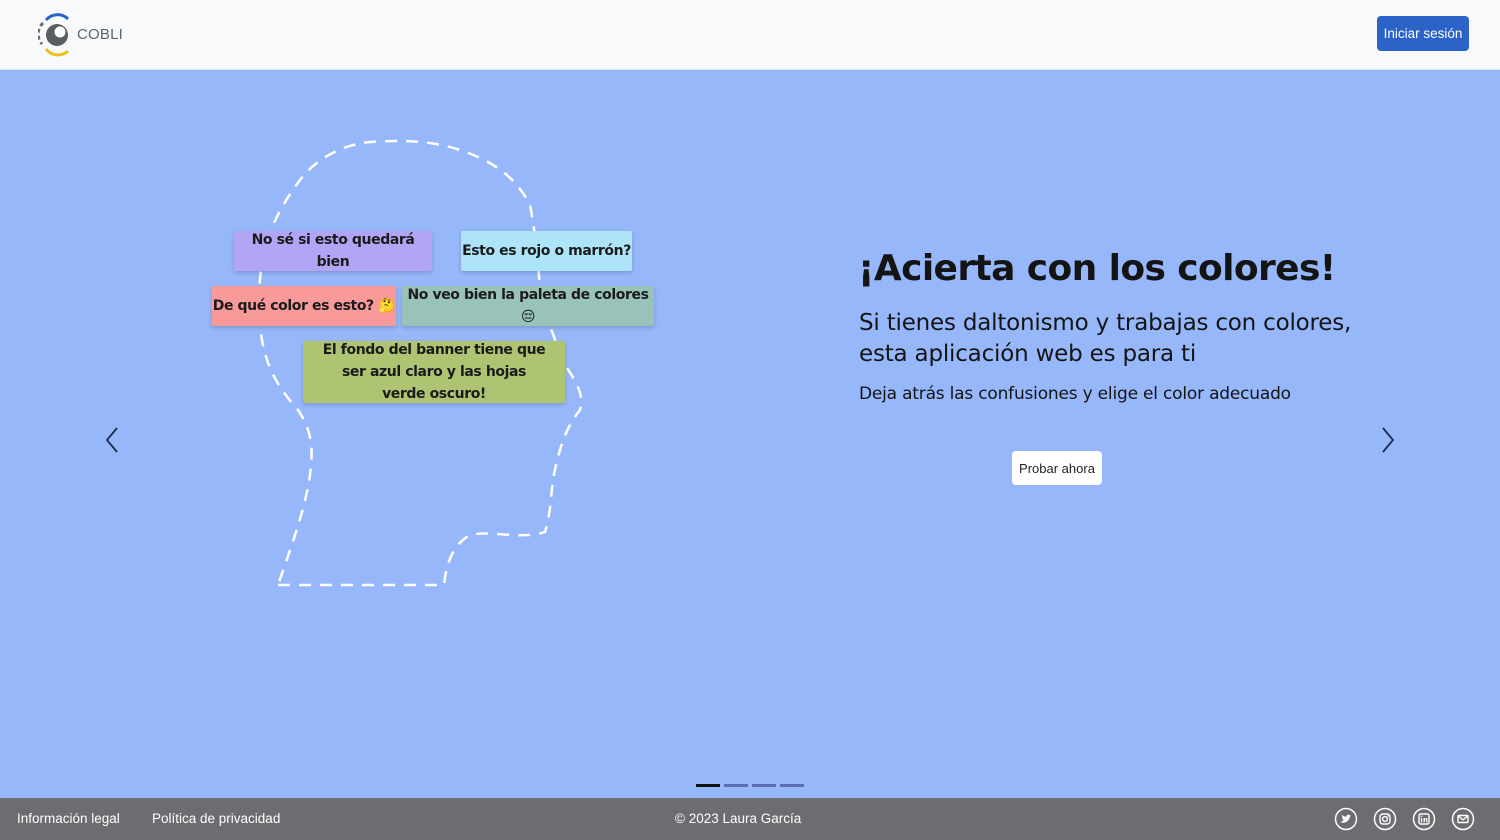 This screenshot has width=1500, height=840. What do you see at coordinates (750, 785) in the screenshot?
I see `carousel-indicators` at bounding box center [750, 785].